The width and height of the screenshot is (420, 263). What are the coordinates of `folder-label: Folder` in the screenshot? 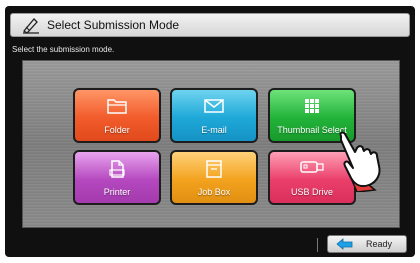 It's located at (117, 130).